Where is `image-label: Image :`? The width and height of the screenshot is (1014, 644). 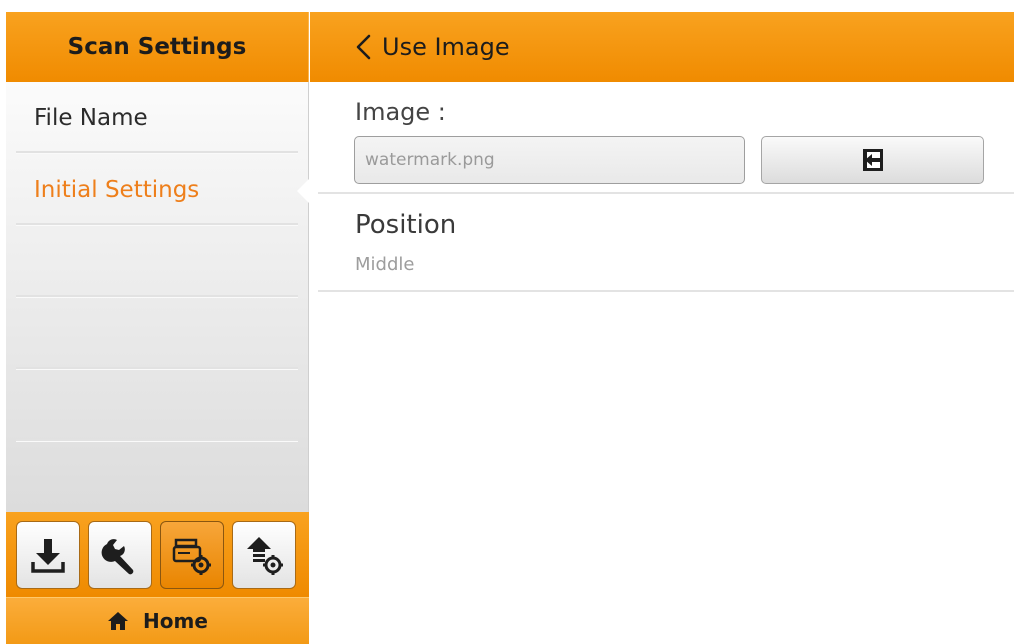 image-label: Image : is located at coordinates (400, 112).